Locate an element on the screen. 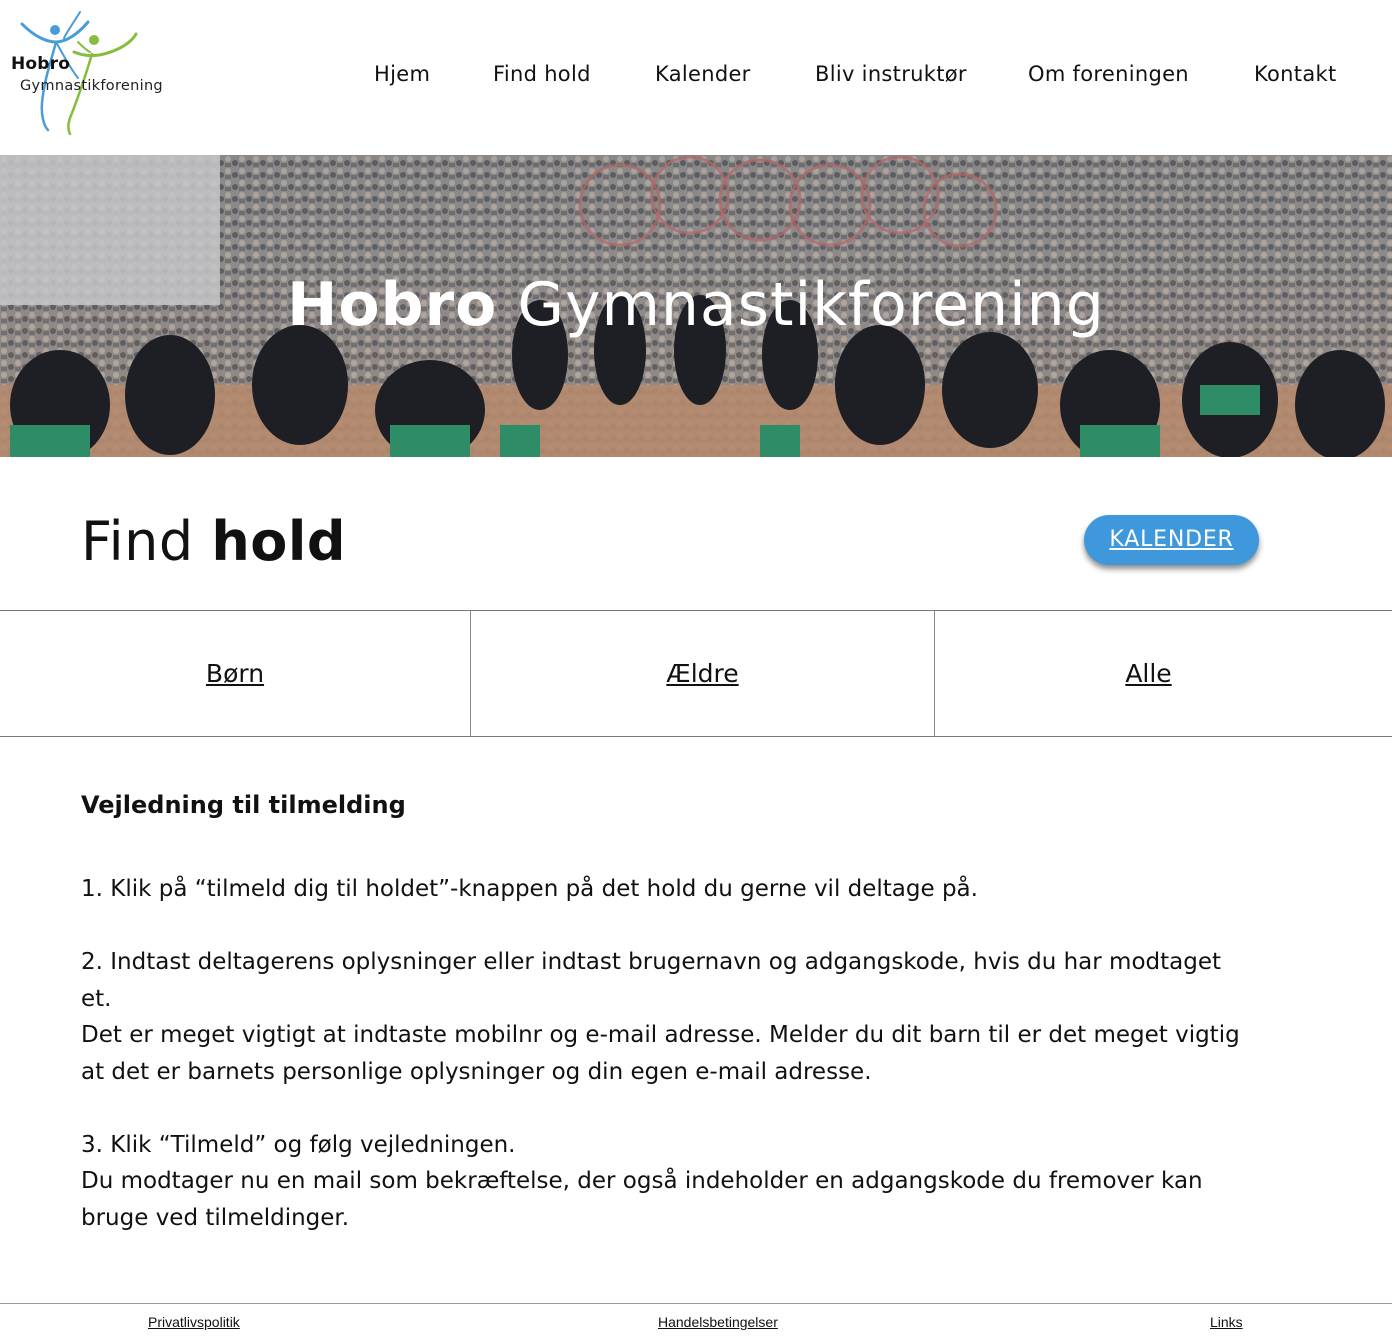  hero-title: Hobro Gymnastikforening is located at coordinates (696, 305).